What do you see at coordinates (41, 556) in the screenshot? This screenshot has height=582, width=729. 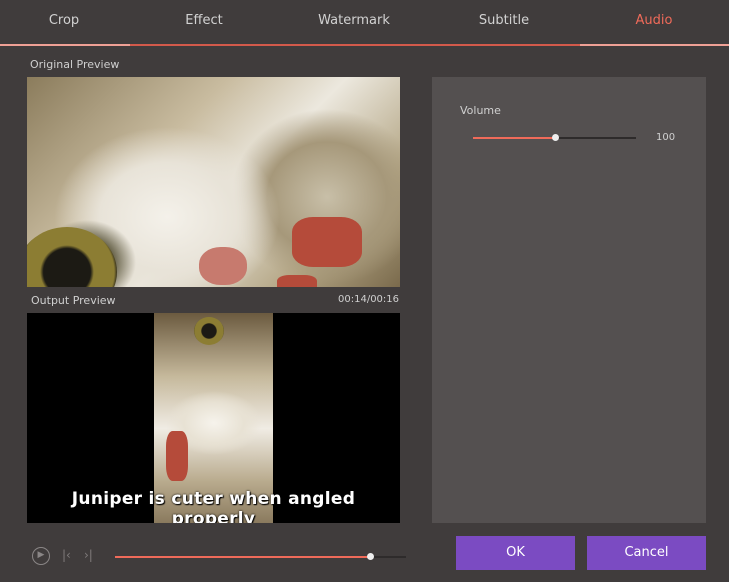 I see `play-icon: ▶` at bounding box center [41, 556].